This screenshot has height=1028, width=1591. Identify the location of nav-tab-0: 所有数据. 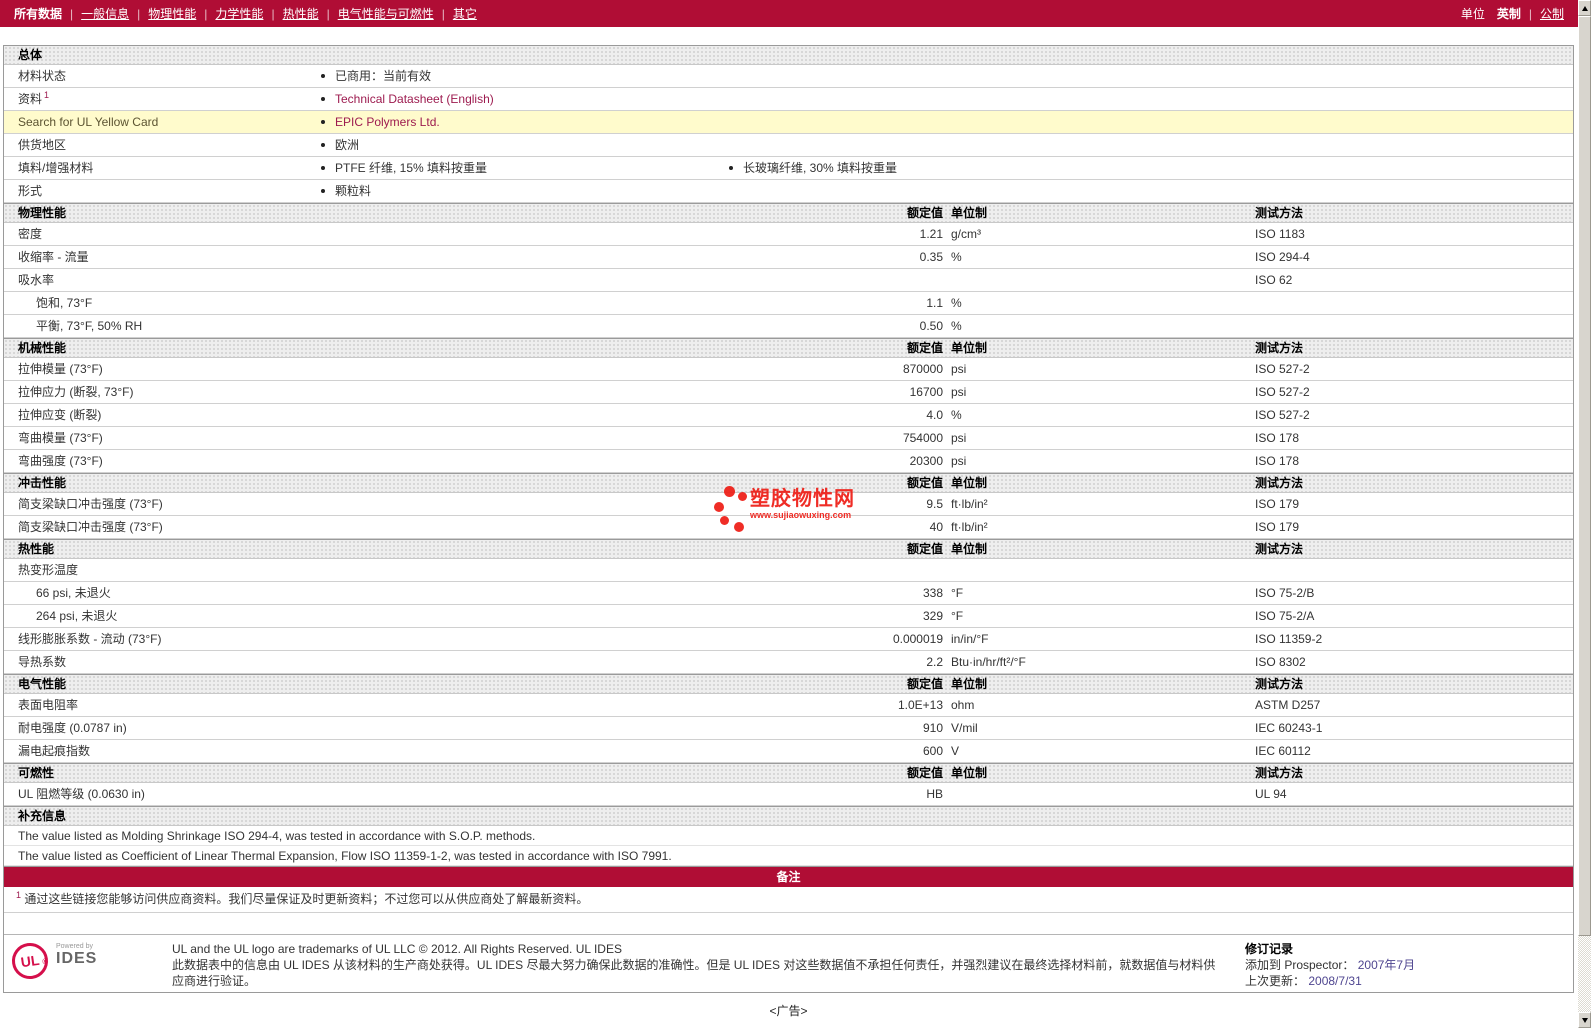
(38, 14).